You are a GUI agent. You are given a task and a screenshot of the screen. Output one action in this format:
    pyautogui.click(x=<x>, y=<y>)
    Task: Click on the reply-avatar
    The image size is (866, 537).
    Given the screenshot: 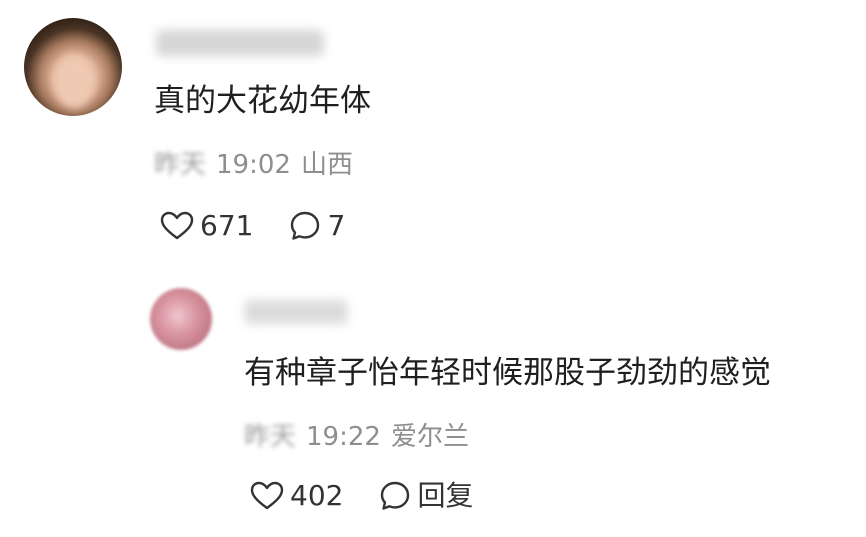 What is the action you would take?
    pyautogui.click(x=181, y=319)
    